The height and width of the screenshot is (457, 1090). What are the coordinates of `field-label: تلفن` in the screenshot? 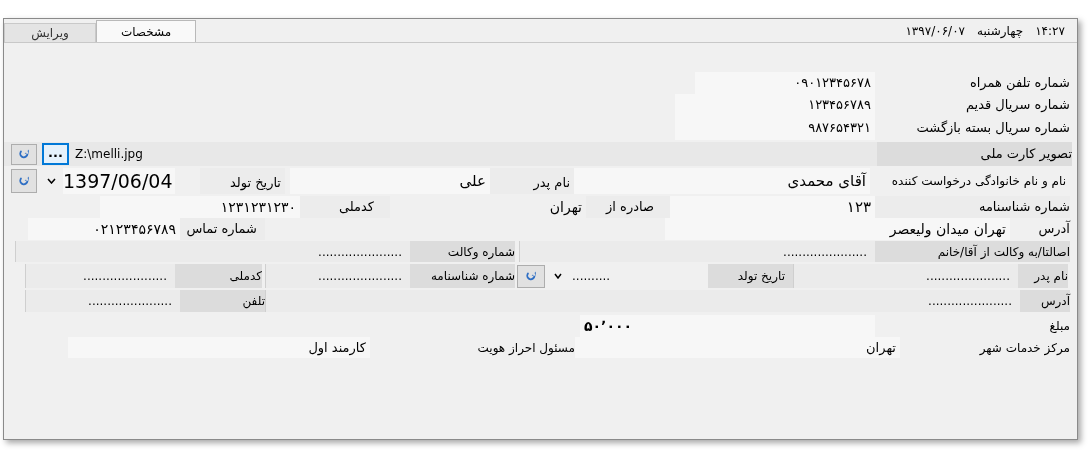 It's located at (222, 301).